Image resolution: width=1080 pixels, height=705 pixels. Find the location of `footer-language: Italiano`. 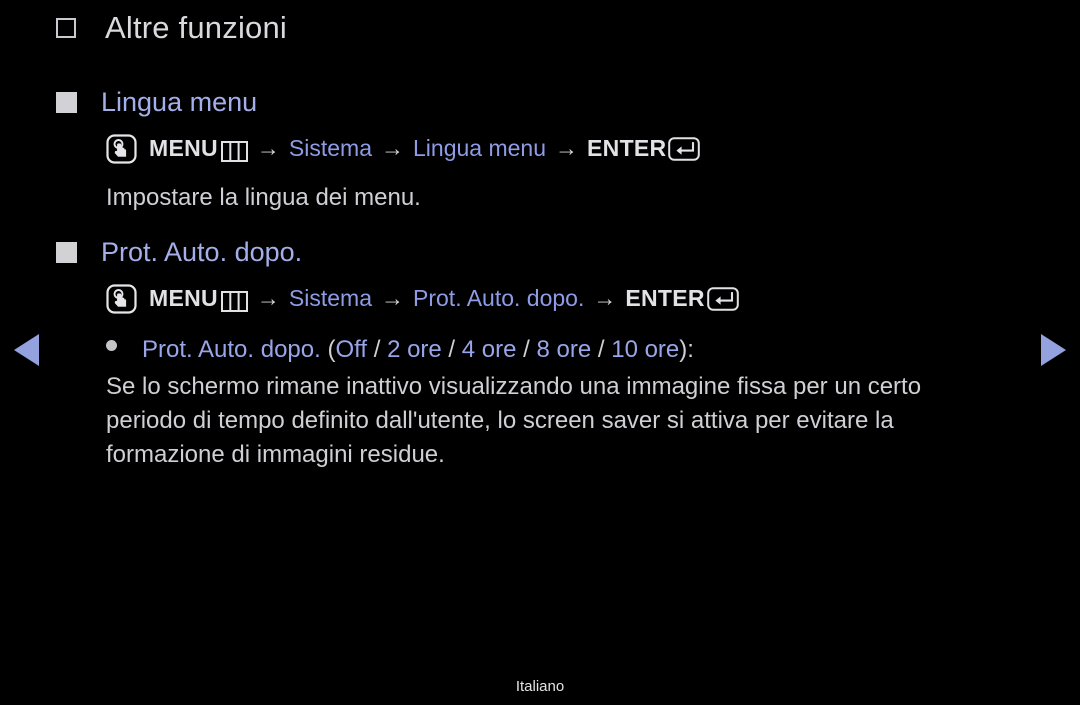

footer-language: Italiano is located at coordinates (540, 686).